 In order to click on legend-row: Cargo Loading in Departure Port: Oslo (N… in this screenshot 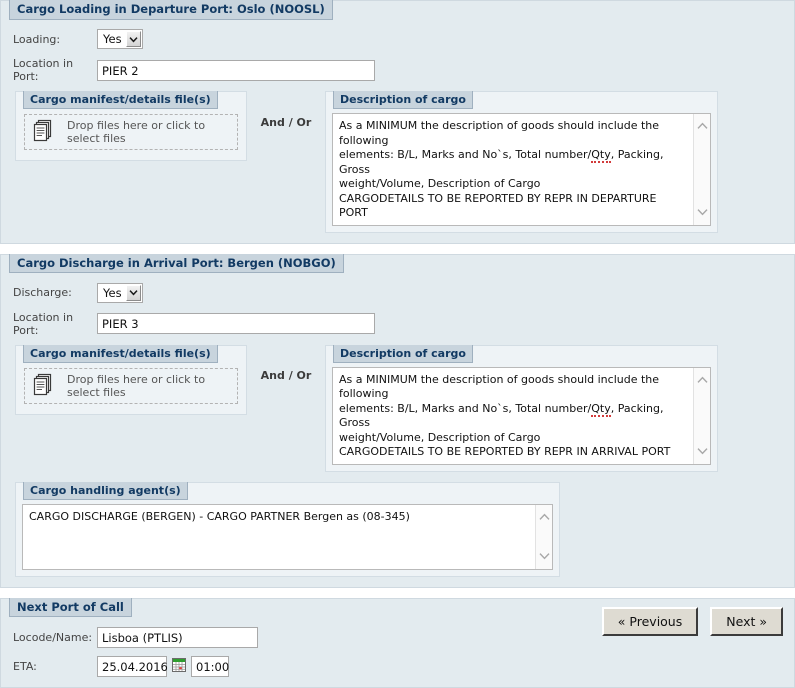, I will do `click(397, 10)`.